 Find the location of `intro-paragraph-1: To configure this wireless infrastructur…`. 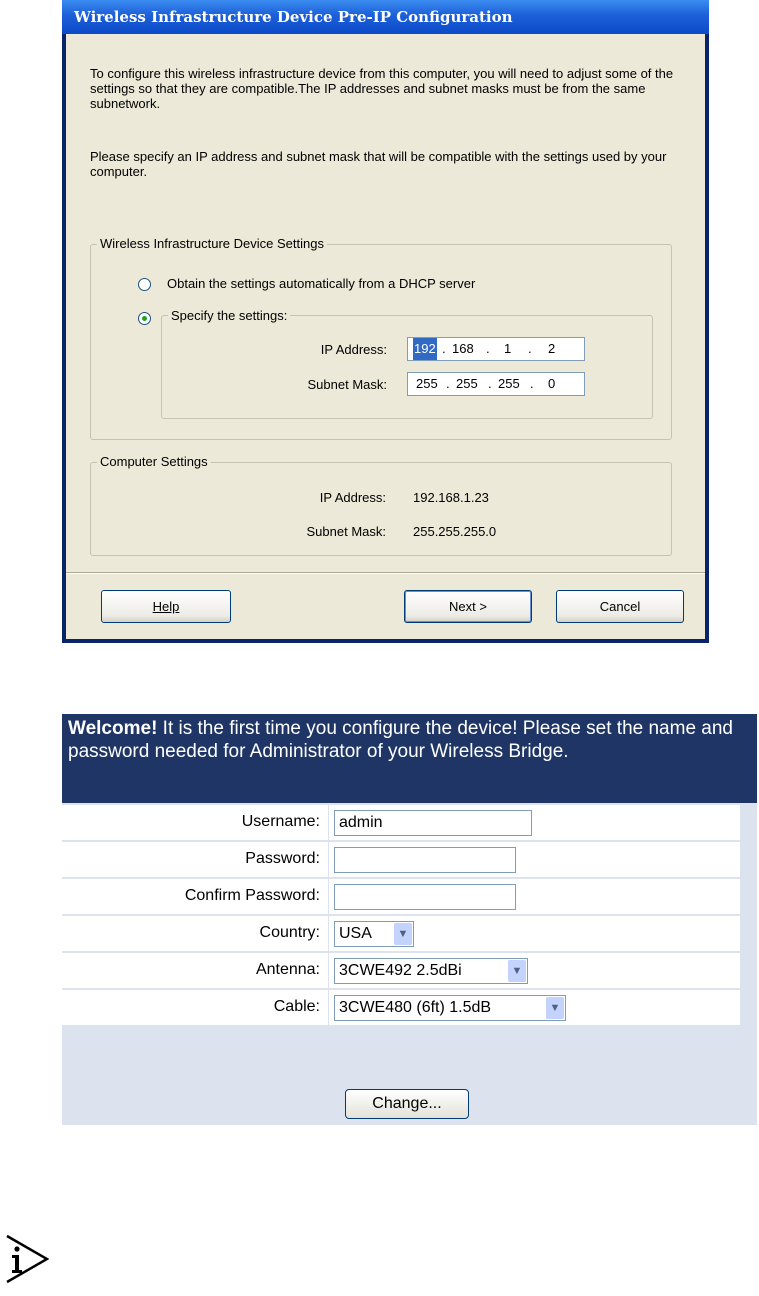

intro-paragraph-1: To configure this wireless infrastructur… is located at coordinates (382, 88).